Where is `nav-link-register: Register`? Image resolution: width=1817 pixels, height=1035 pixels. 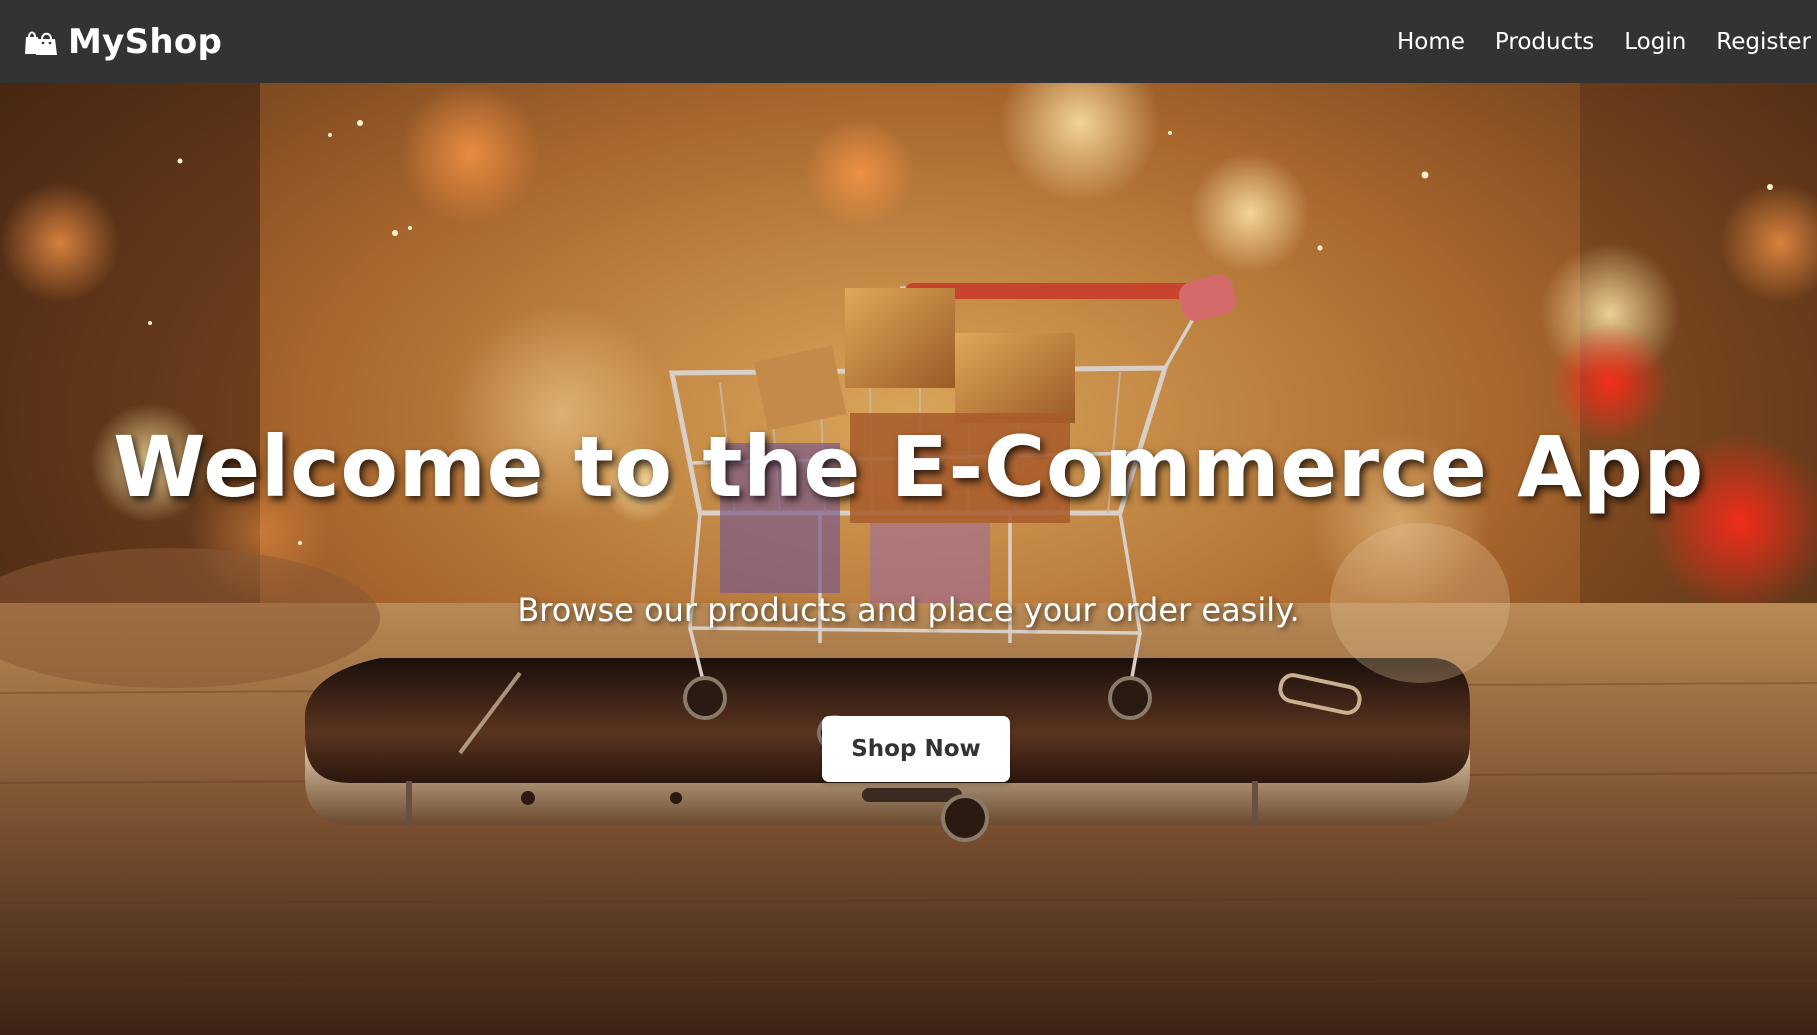
nav-link-register: Register is located at coordinates (1763, 42).